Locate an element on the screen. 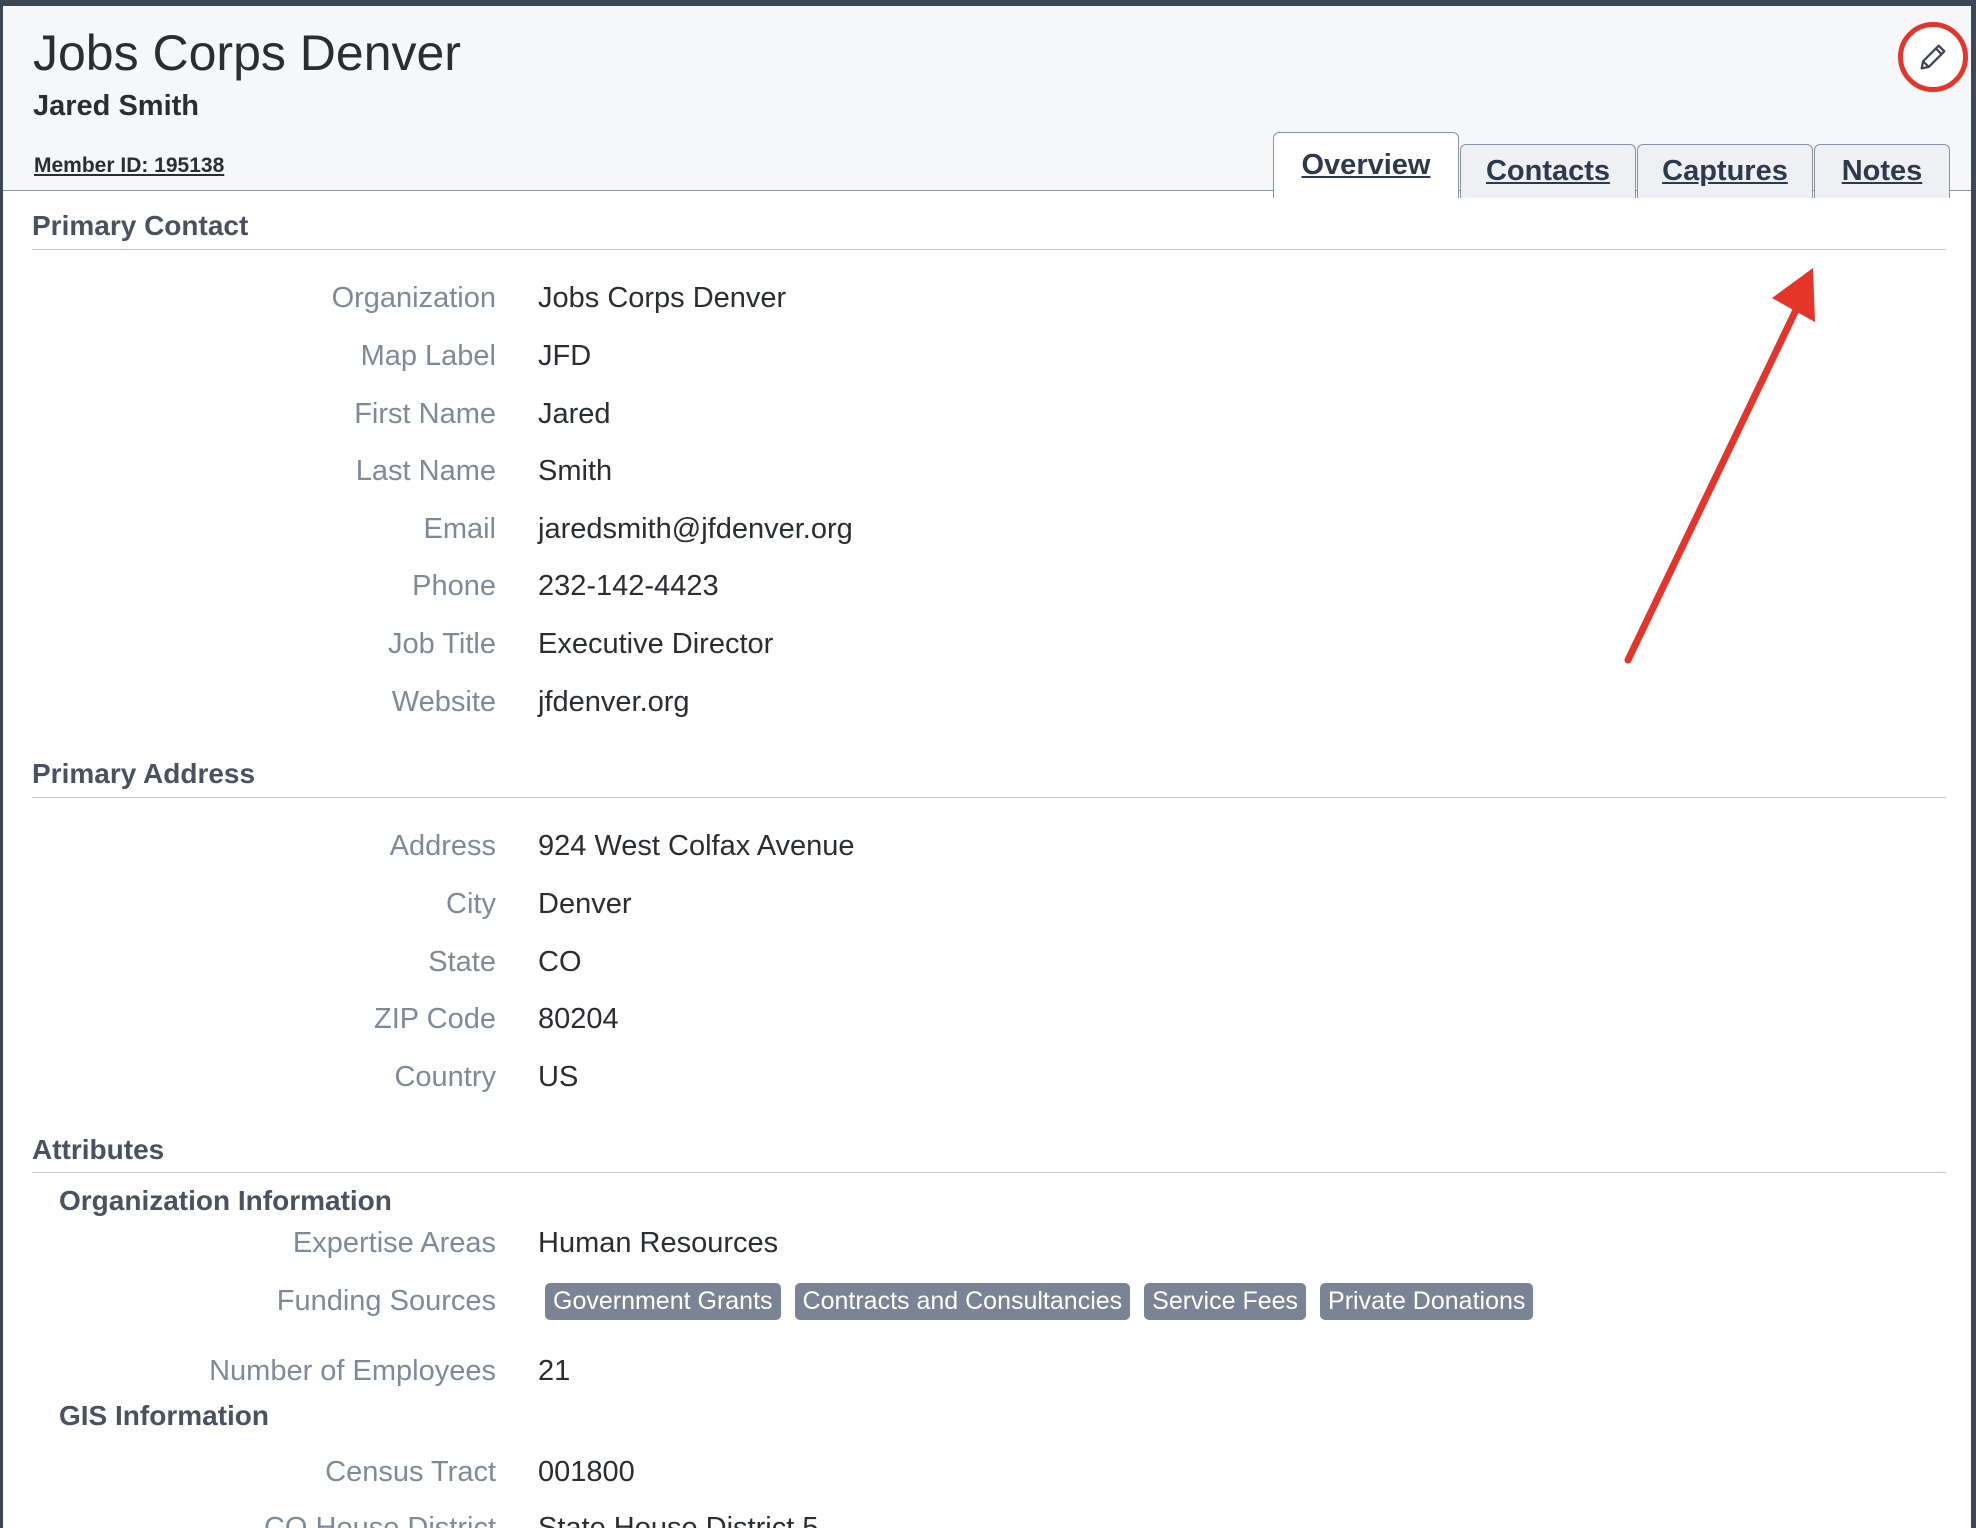  section-title-attributes: Attributes is located at coordinates (98, 1149).